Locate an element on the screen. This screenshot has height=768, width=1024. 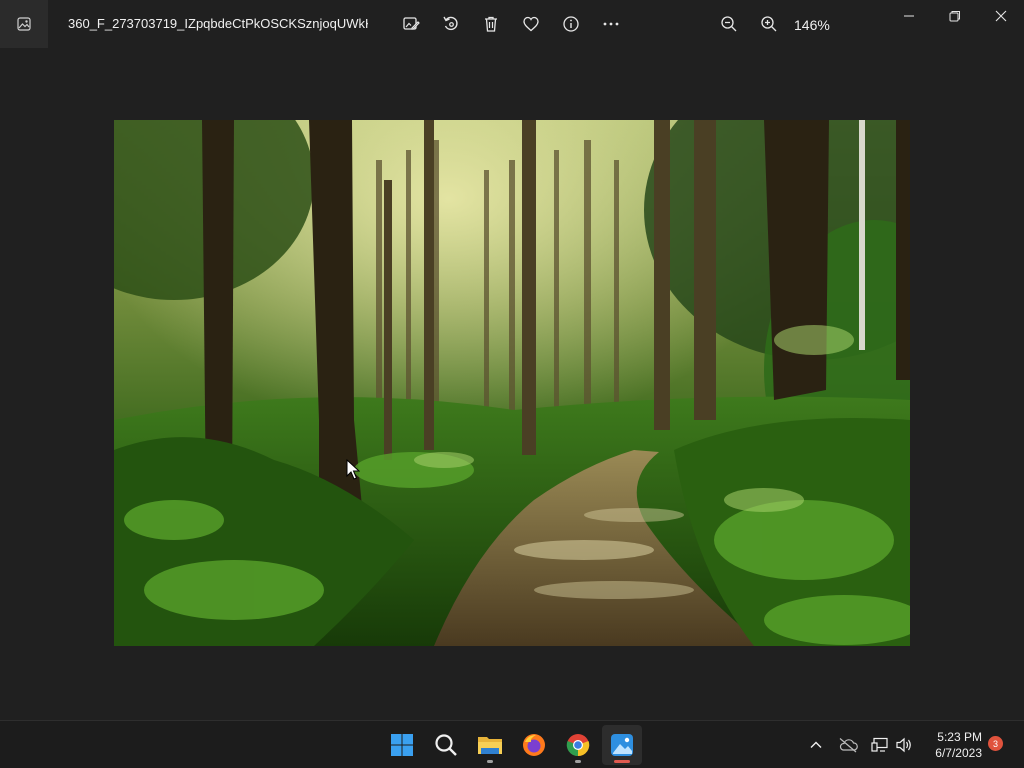
zoom-out-icon is located at coordinates (729, 24).